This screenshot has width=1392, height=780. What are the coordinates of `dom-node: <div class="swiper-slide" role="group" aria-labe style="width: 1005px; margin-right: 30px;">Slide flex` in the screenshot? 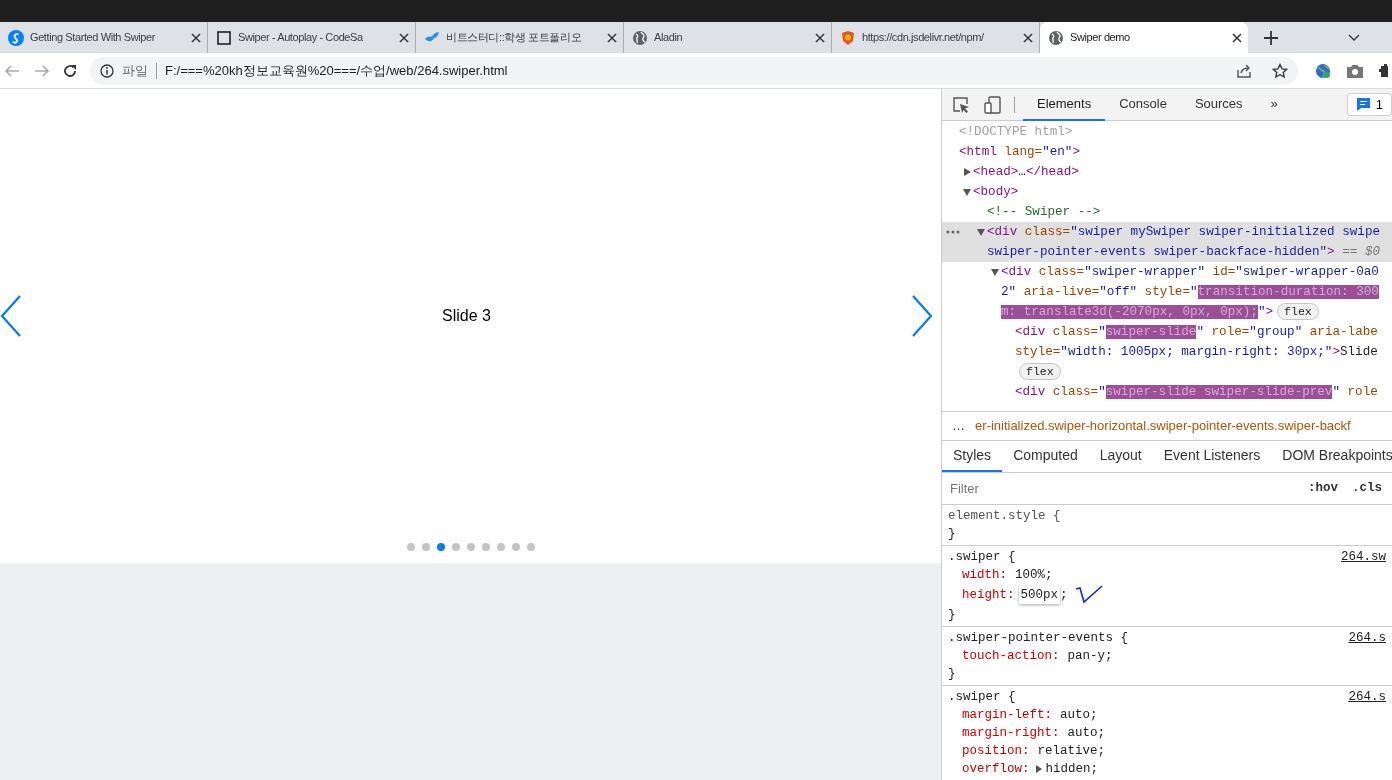 It's located at (1197, 352).